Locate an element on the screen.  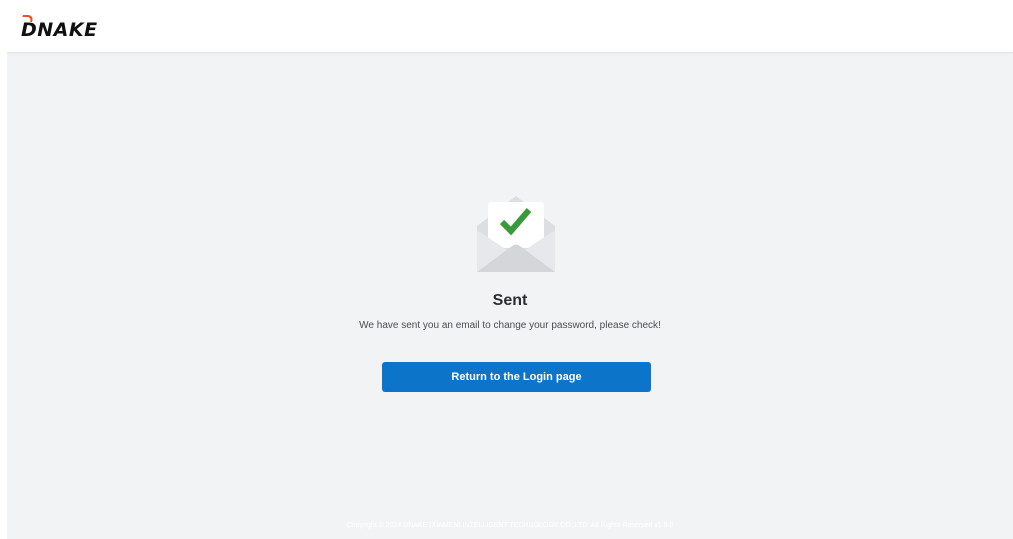
sent-title: Sent is located at coordinates (510, 300).